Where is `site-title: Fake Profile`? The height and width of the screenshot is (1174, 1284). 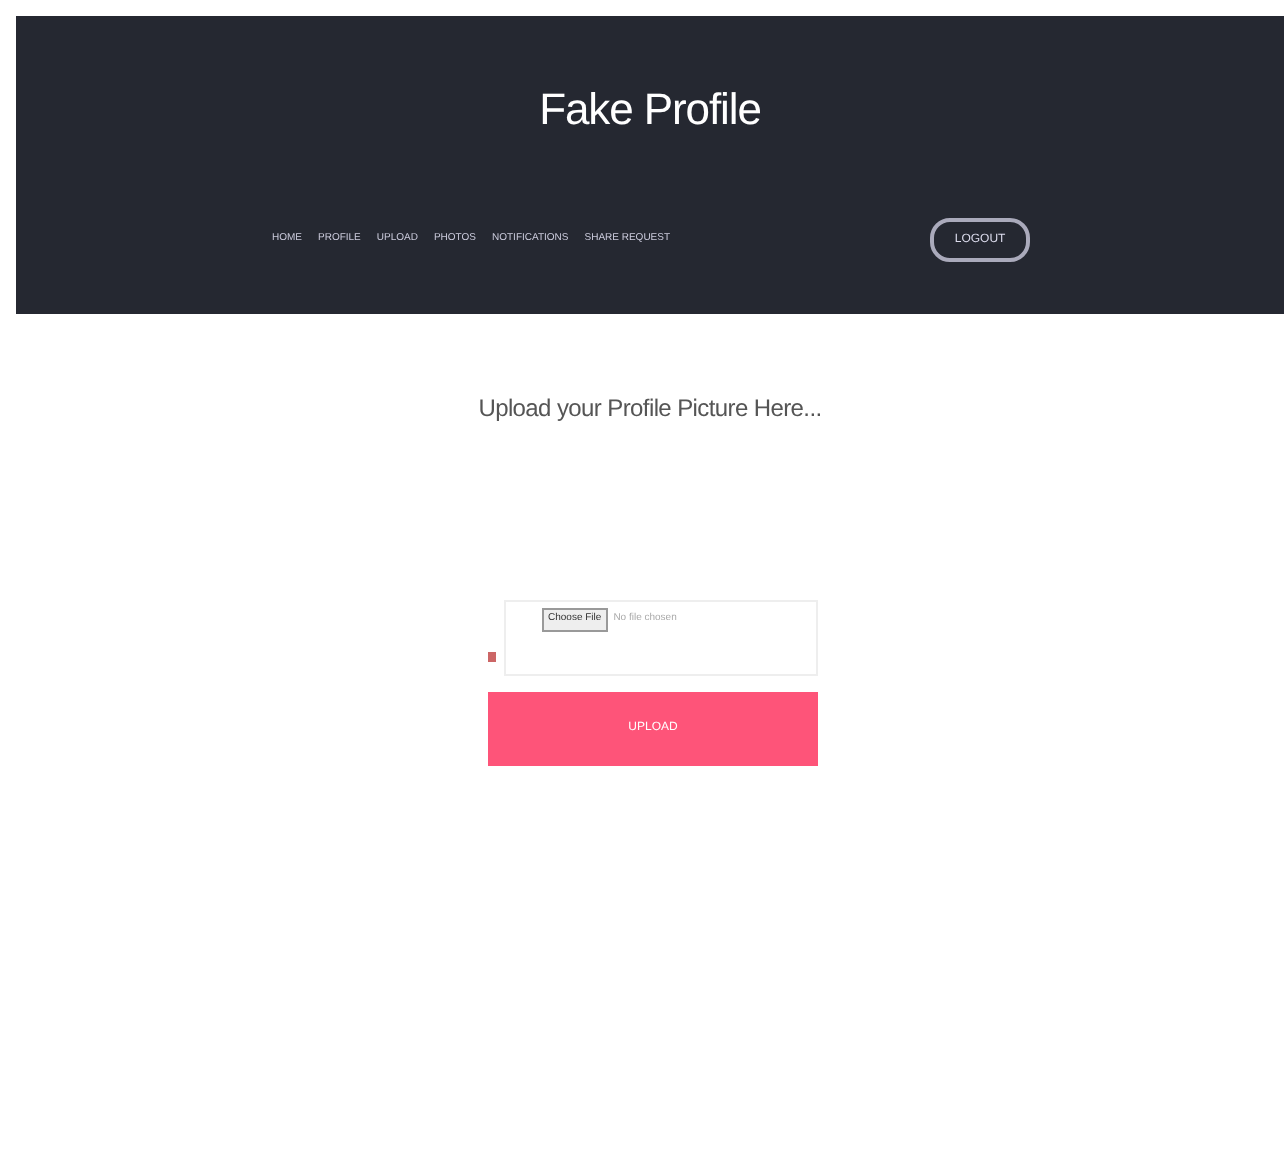 site-title: Fake Profile is located at coordinates (650, 110).